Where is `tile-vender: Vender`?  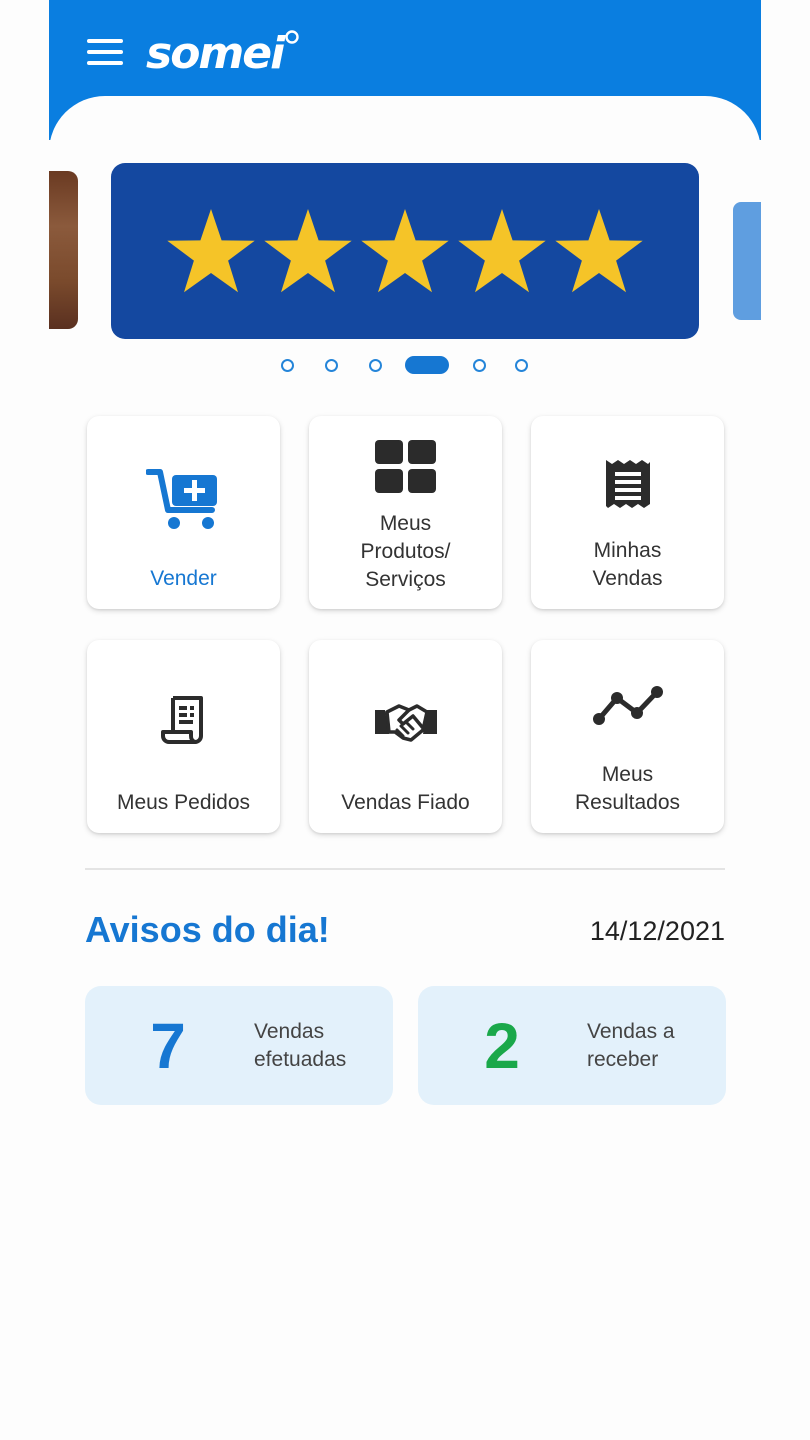 tile-vender: Vender is located at coordinates (183, 512).